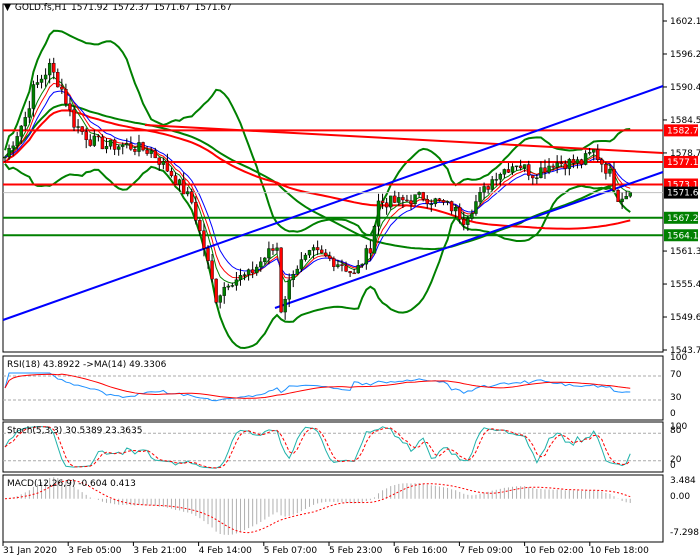 The width and height of the screenshot is (700, 560). What do you see at coordinates (486, 551) in the screenshot?
I see `time-axis-label: 7 Feb 09:00` at bounding box center [486, 551].